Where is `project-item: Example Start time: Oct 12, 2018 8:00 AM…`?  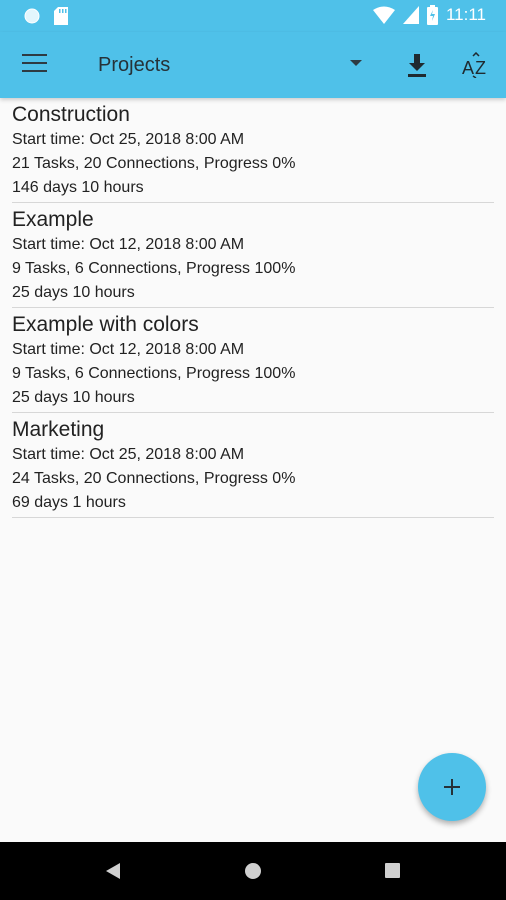
project-item: Example Start time: Oct 12, 2018 8:00 AM… is located at coordinates (253, 255).